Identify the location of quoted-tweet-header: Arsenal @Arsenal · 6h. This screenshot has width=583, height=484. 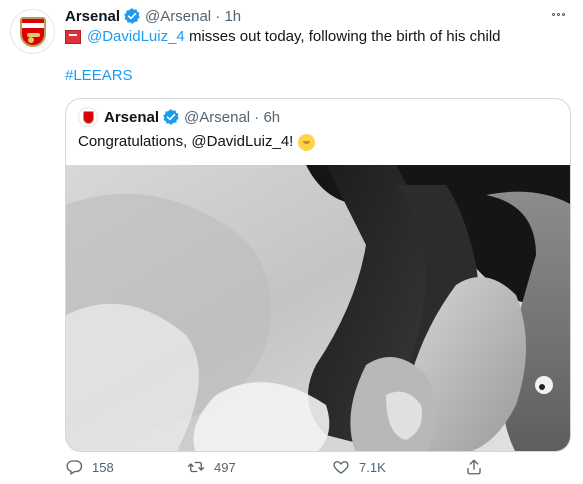
(179, 117).